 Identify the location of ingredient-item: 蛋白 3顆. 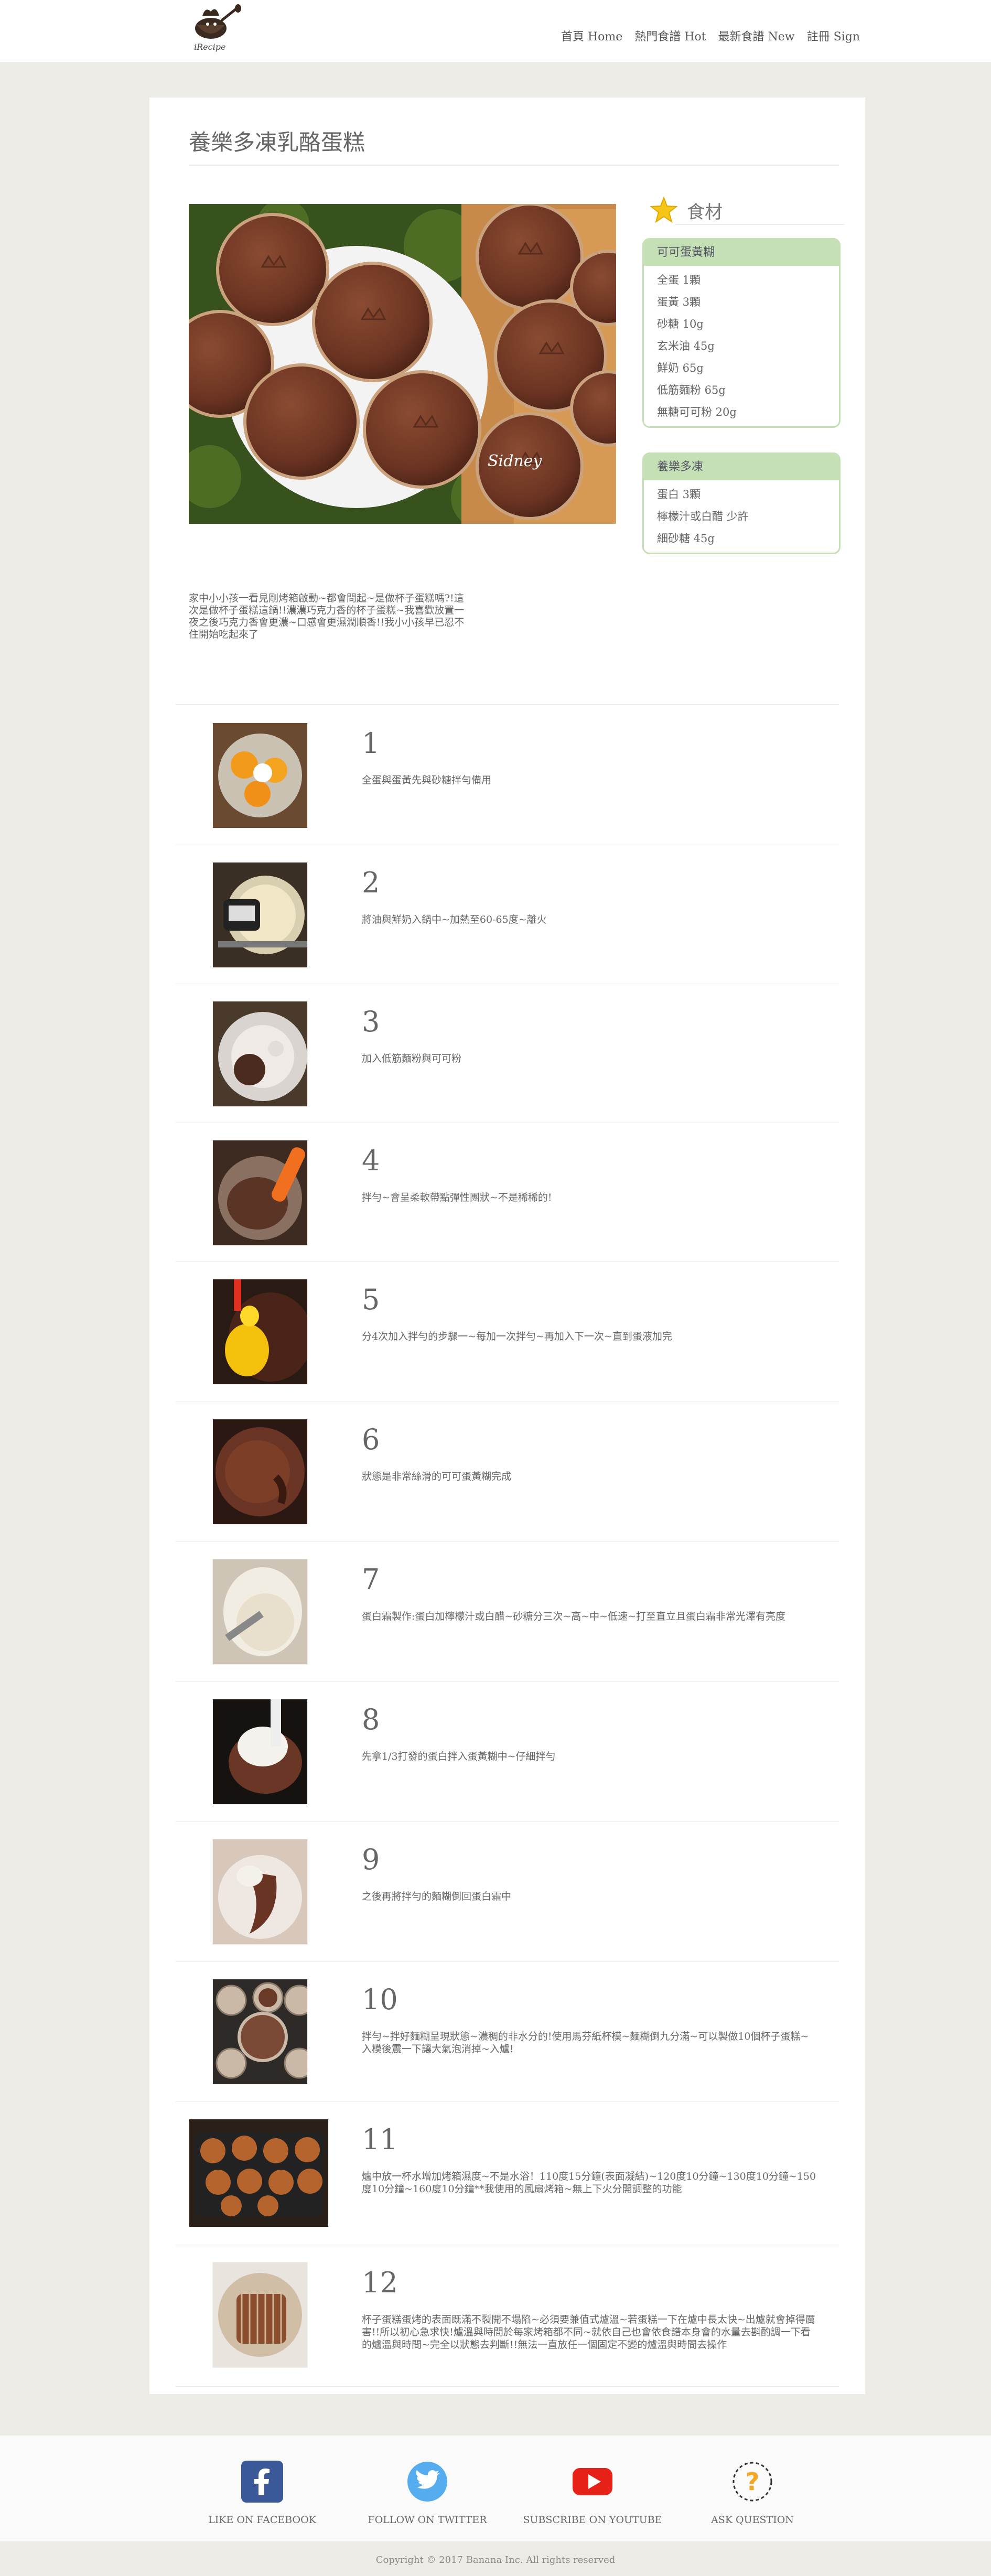
(679, 494).